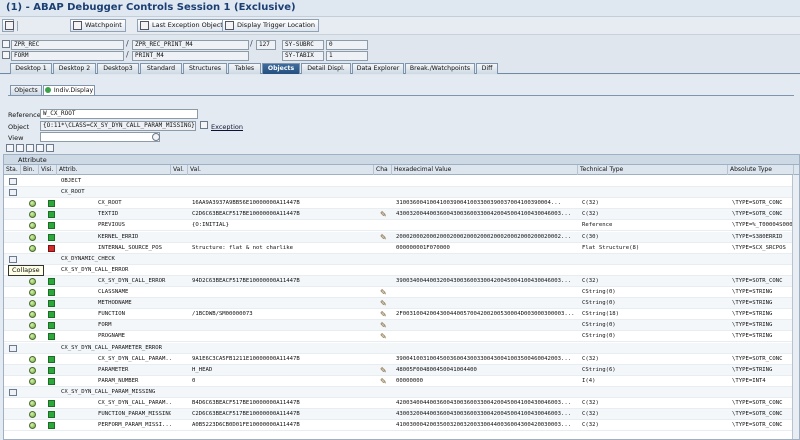  What do you see at coordinates (190, 45) in the screenshot?
I see `include-field: ZPR_REC_PRINT_M4` at bounding box center [190, 45].